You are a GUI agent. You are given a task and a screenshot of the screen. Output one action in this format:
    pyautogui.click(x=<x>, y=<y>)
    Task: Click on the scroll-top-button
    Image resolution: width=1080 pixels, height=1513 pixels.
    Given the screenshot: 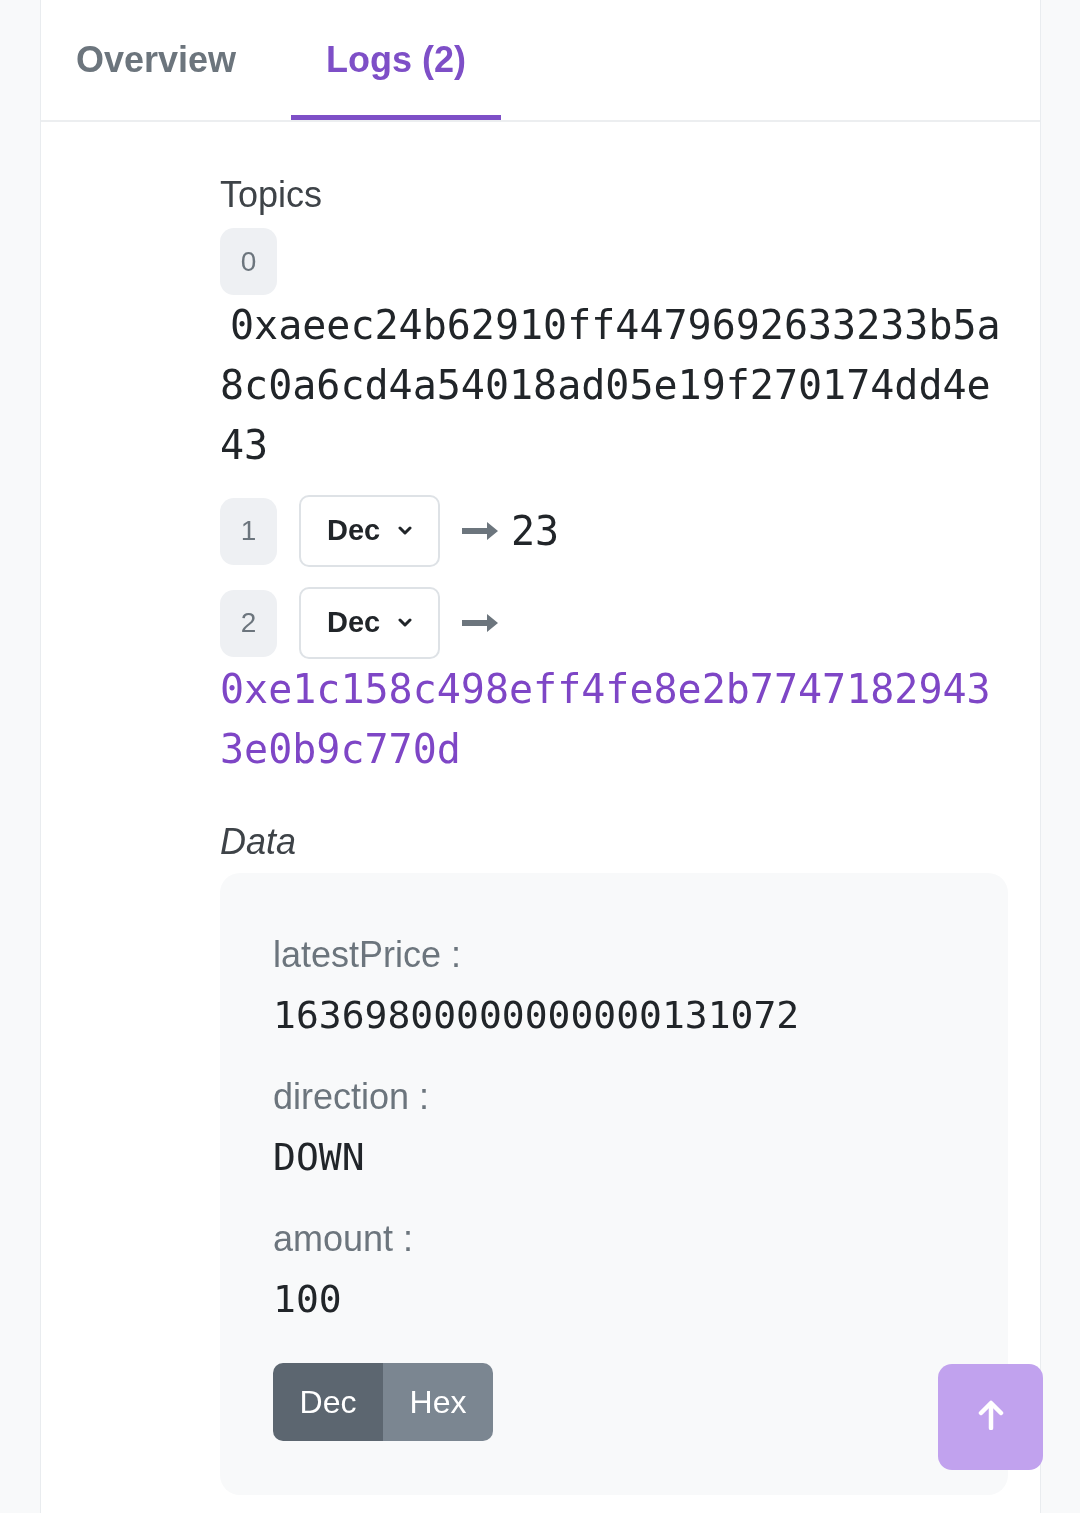 What is the action you would take?
    pyautogui.click(x=990, y=1417)
    